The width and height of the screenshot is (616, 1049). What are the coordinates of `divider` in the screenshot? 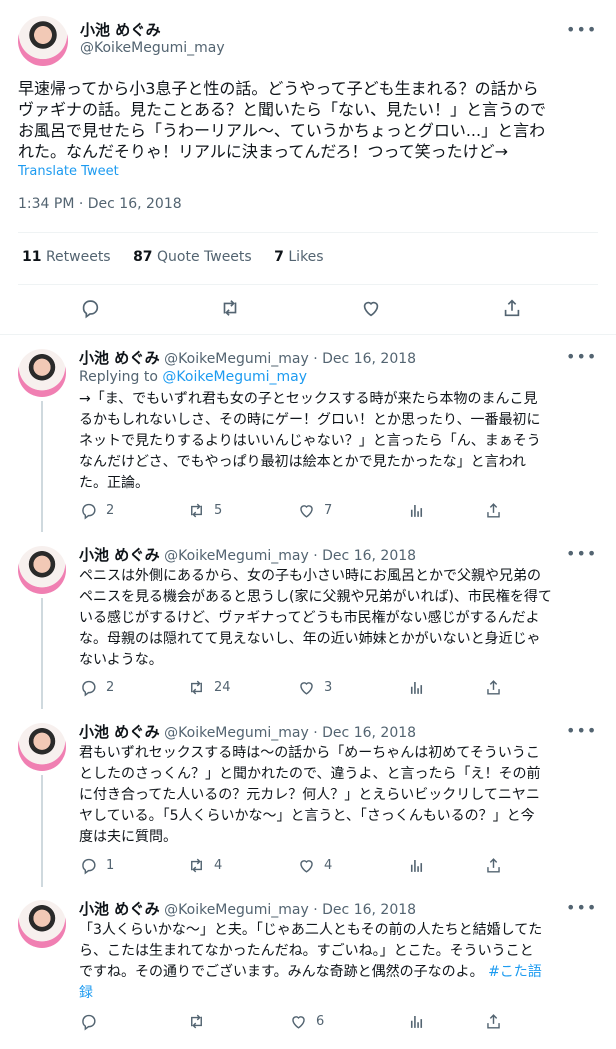 It's located at (308, 232).